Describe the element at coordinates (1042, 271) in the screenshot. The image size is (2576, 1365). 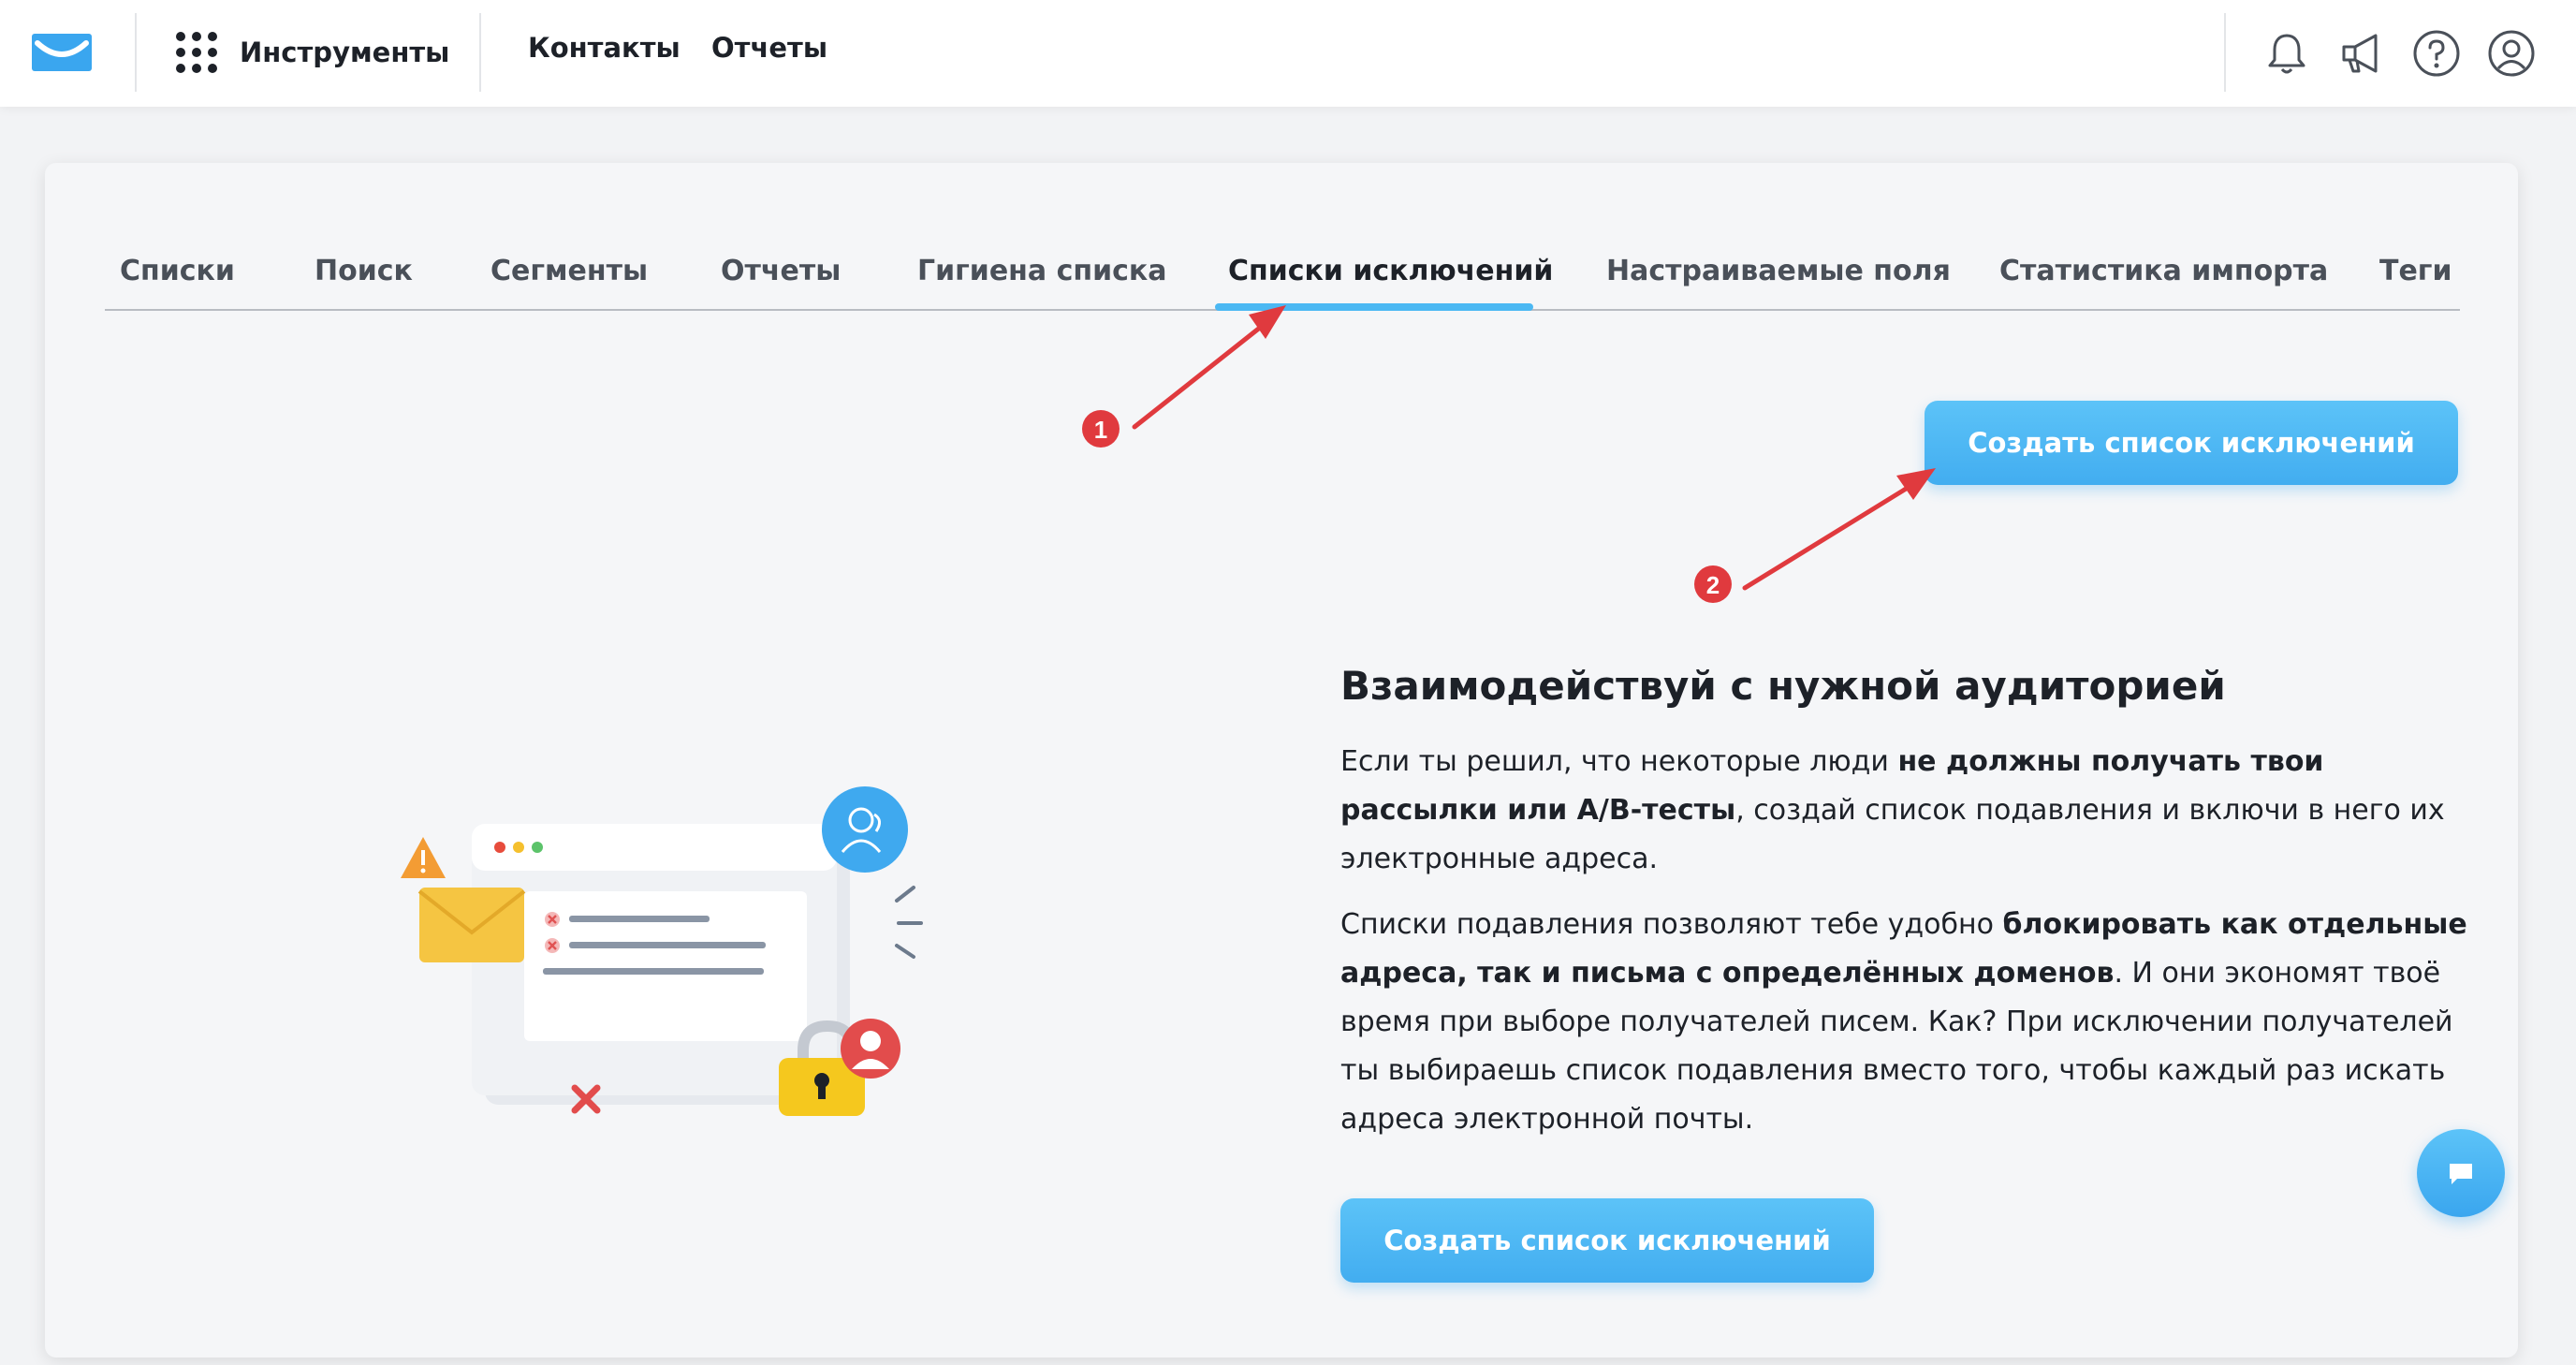
I see `tab-list-hygiene: Гигиена списка` at that location.